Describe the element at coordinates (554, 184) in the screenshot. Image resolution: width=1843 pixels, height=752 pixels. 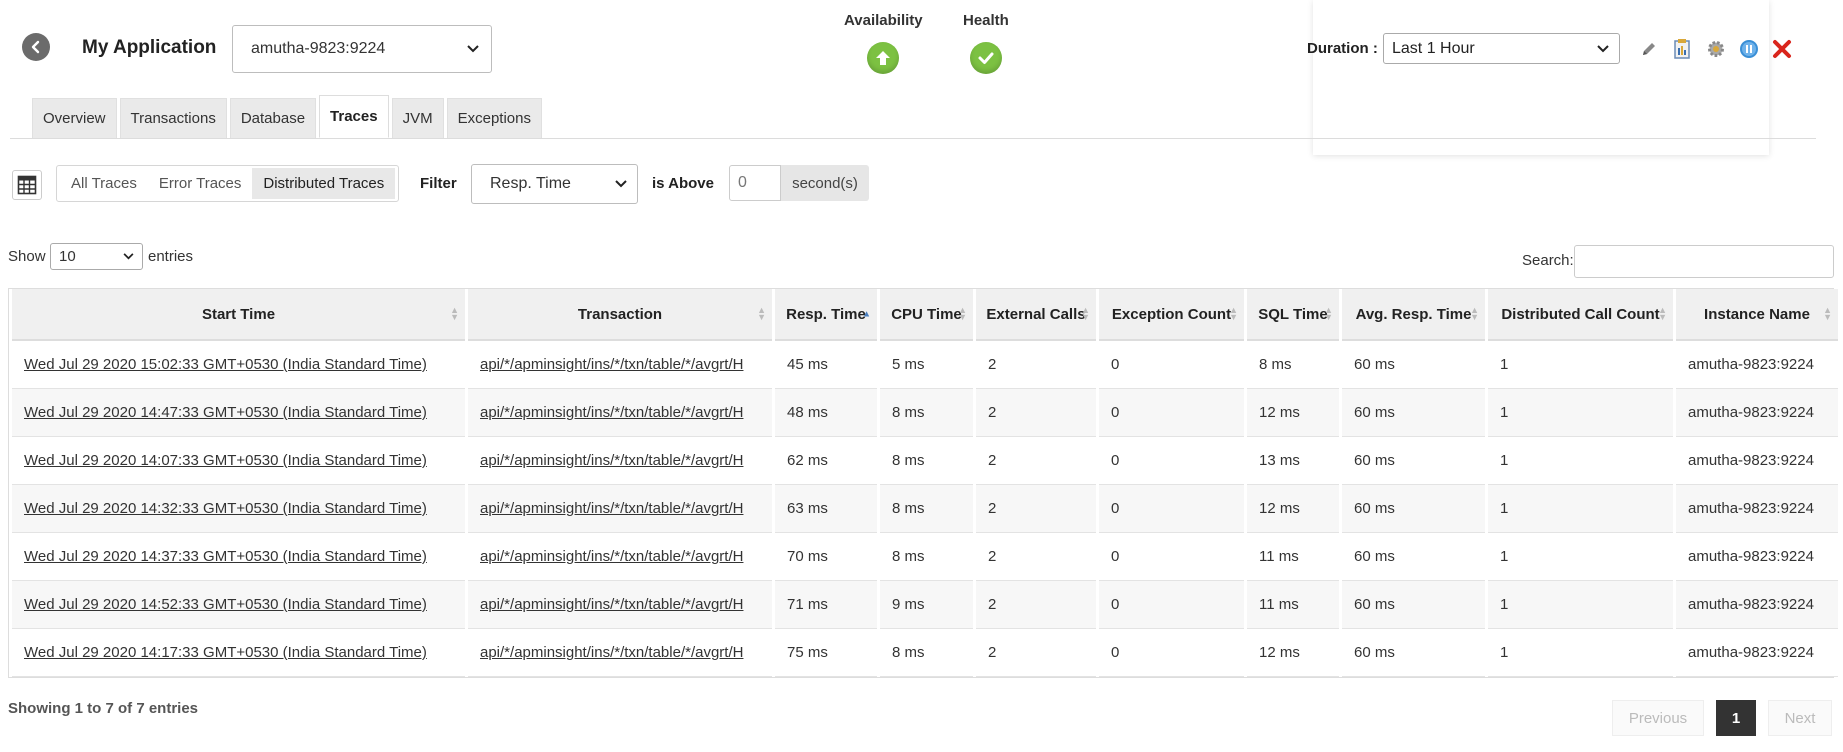
I see `filter-select: Resp. Time` at that location.